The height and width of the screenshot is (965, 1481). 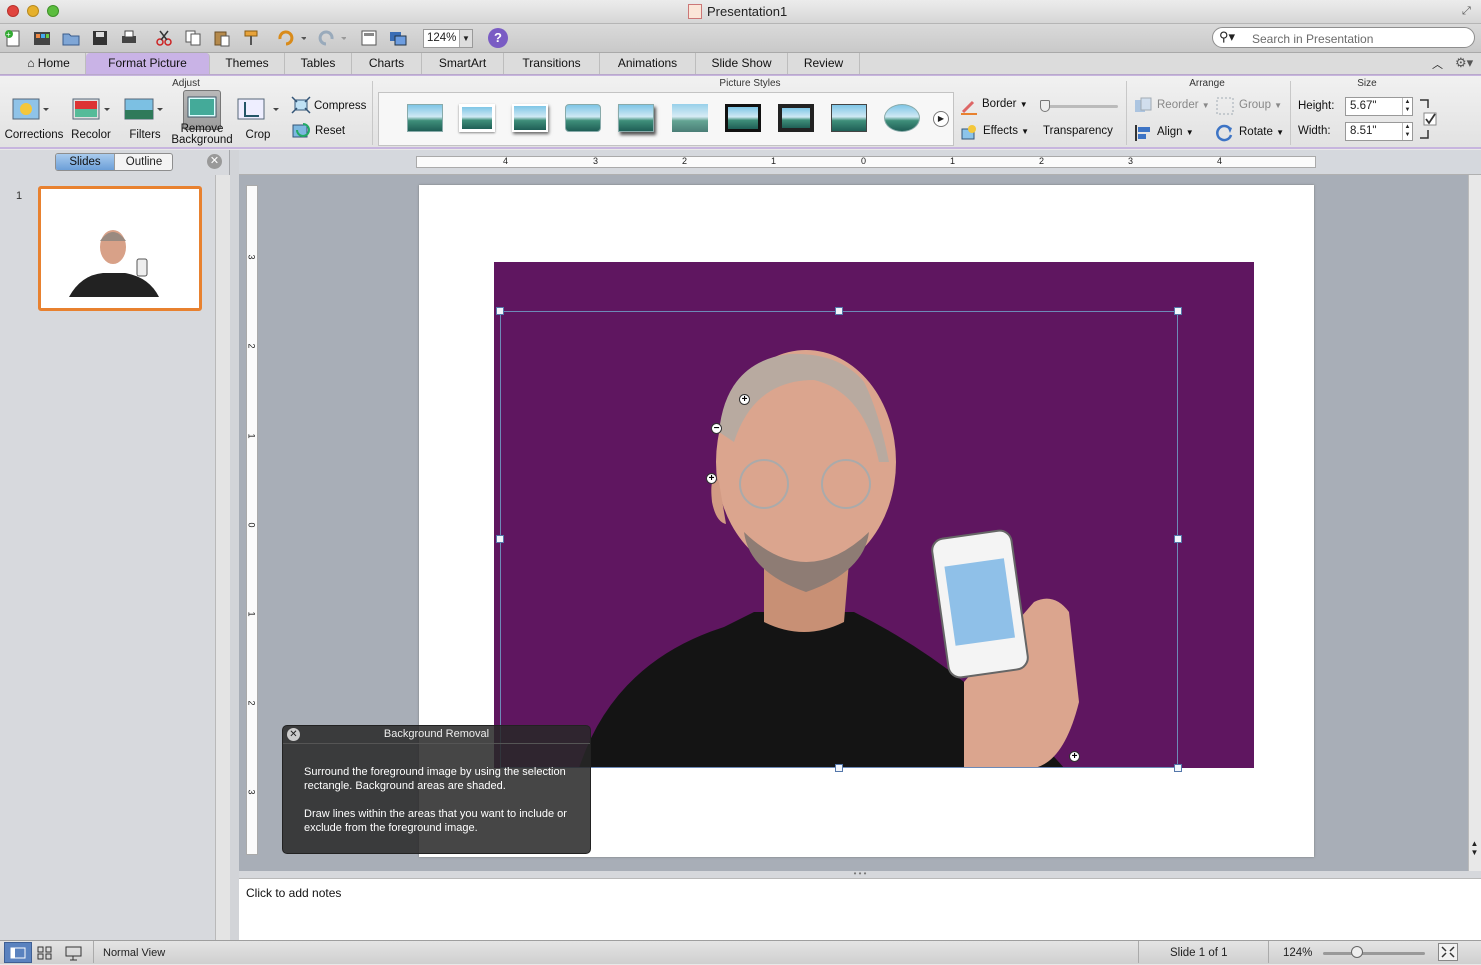 I want to click on reorder-button: Reorder ▼, so click(x=1183, y=105).